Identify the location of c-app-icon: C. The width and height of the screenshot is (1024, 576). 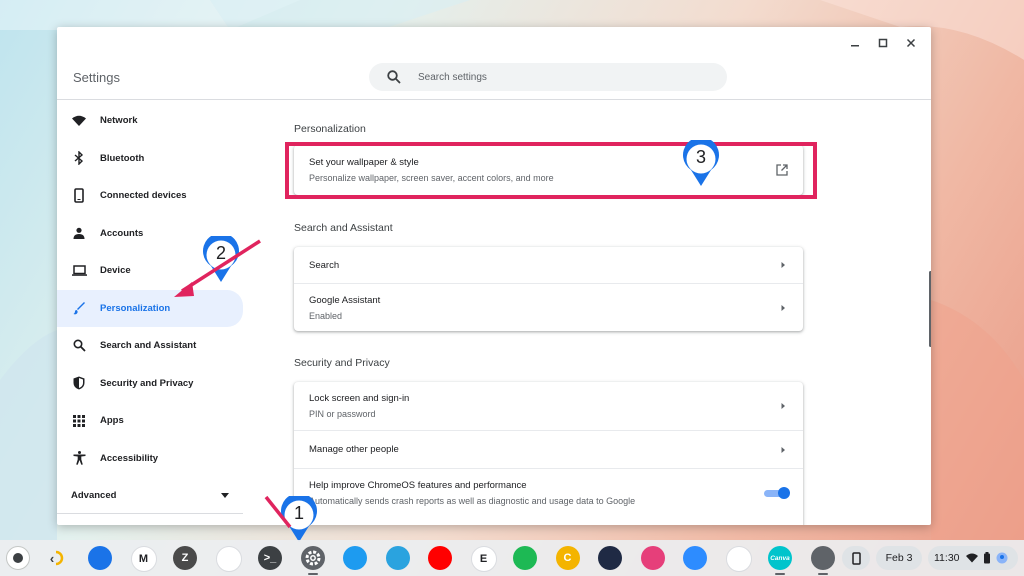
(567, 558).